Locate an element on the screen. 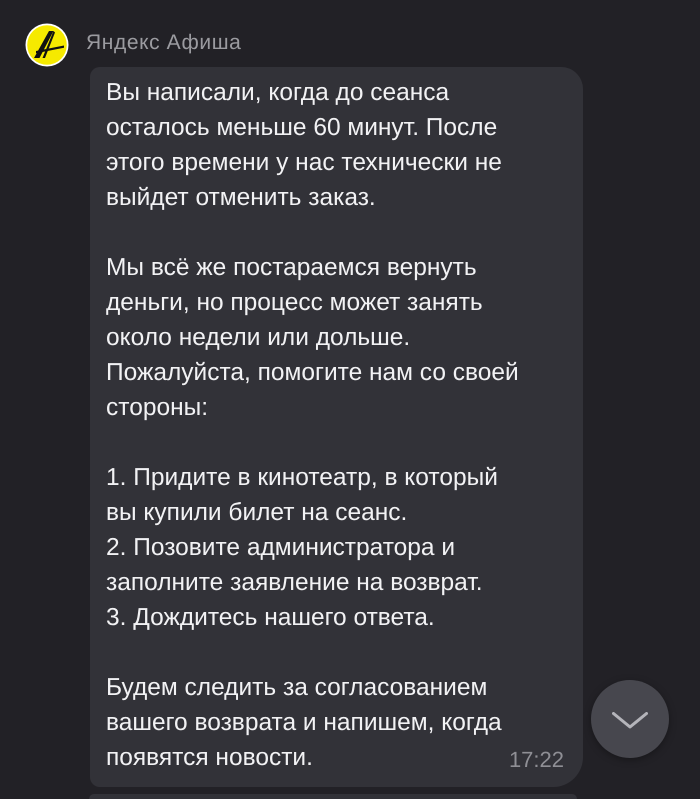 This screenshot has width=700, height=799. chevron-down-icon is located at coordinates (630, 720).